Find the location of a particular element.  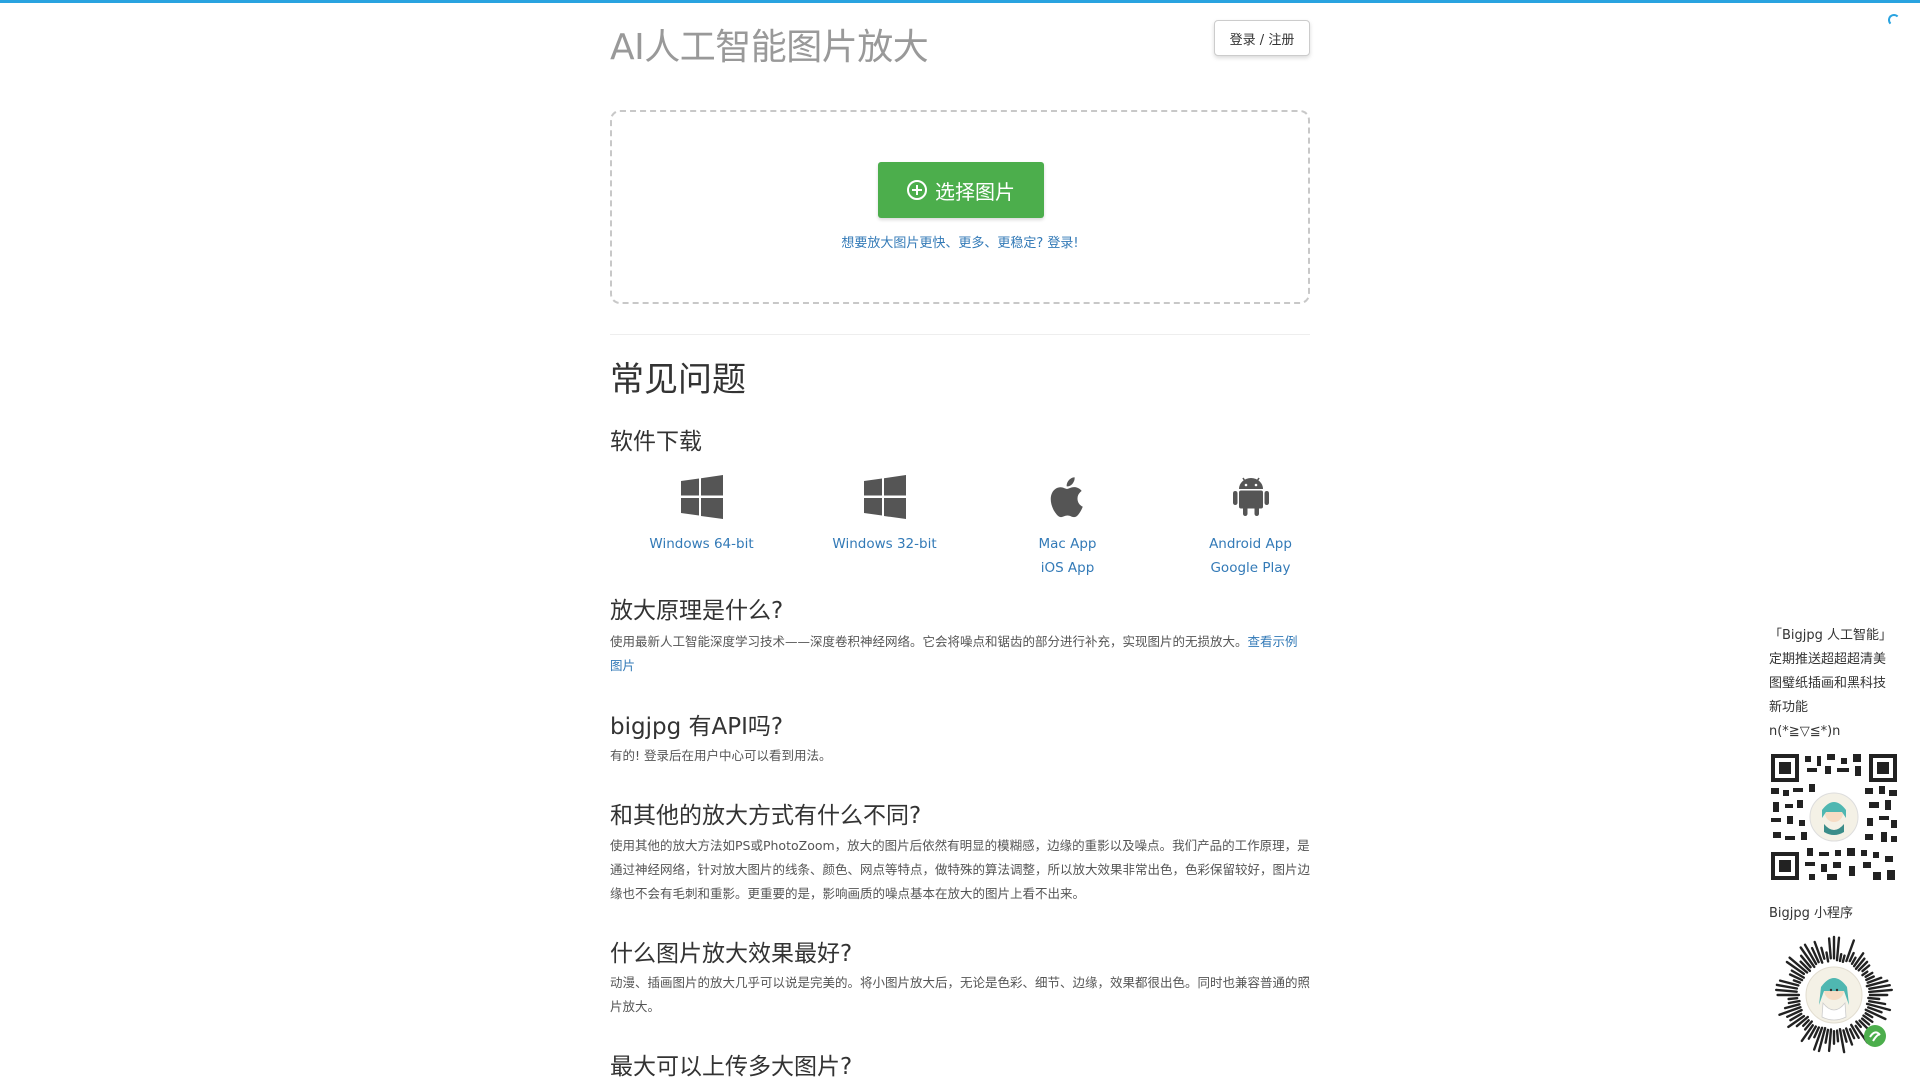

promo-line: 定期推送超超超清美 is located at coordinates (1828, 659).